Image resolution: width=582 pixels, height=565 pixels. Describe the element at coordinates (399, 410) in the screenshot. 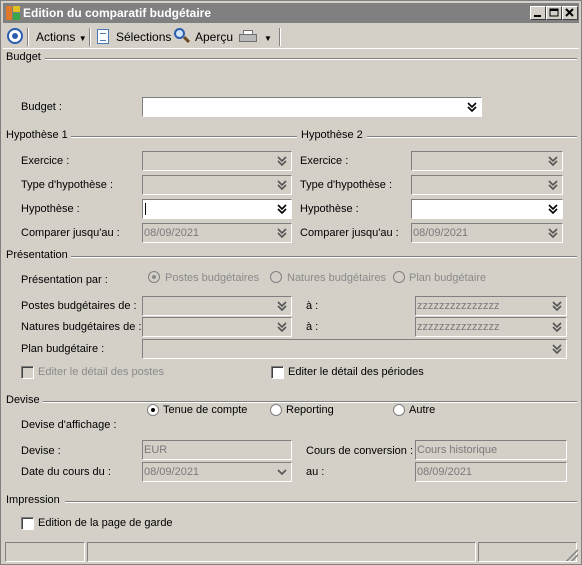

I see `radio-autre` at that location.